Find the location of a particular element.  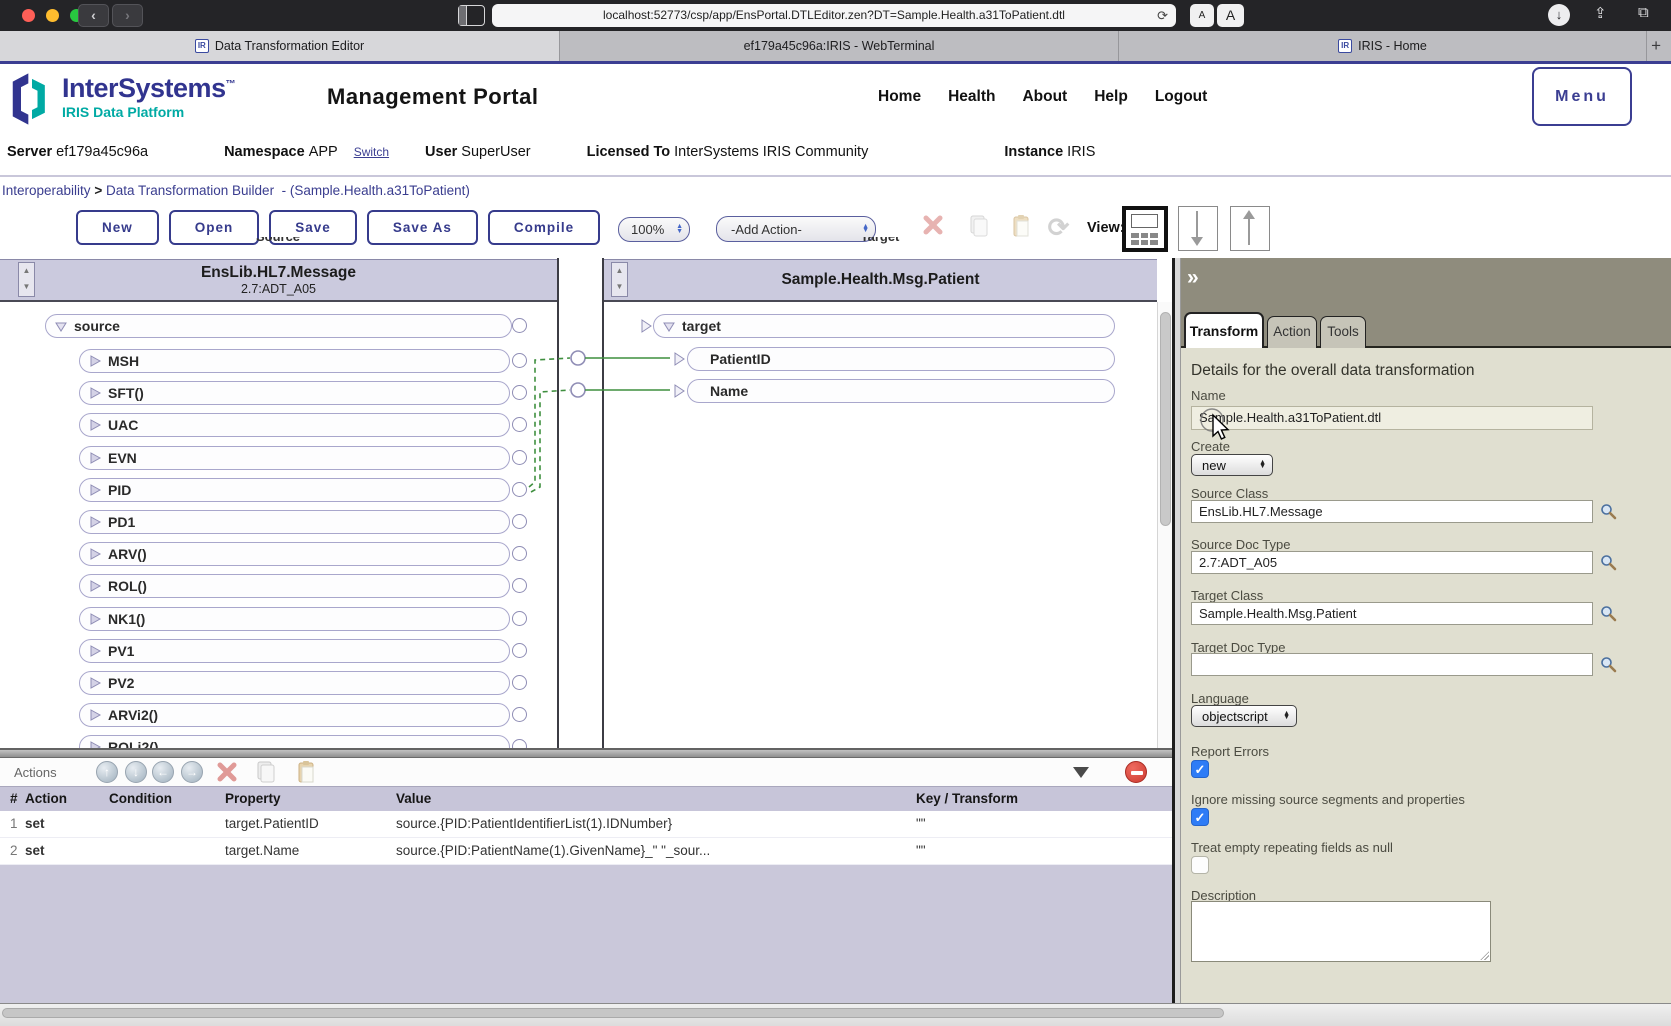

collapse-panel-icon: » is located at coordinates (1193, 278).